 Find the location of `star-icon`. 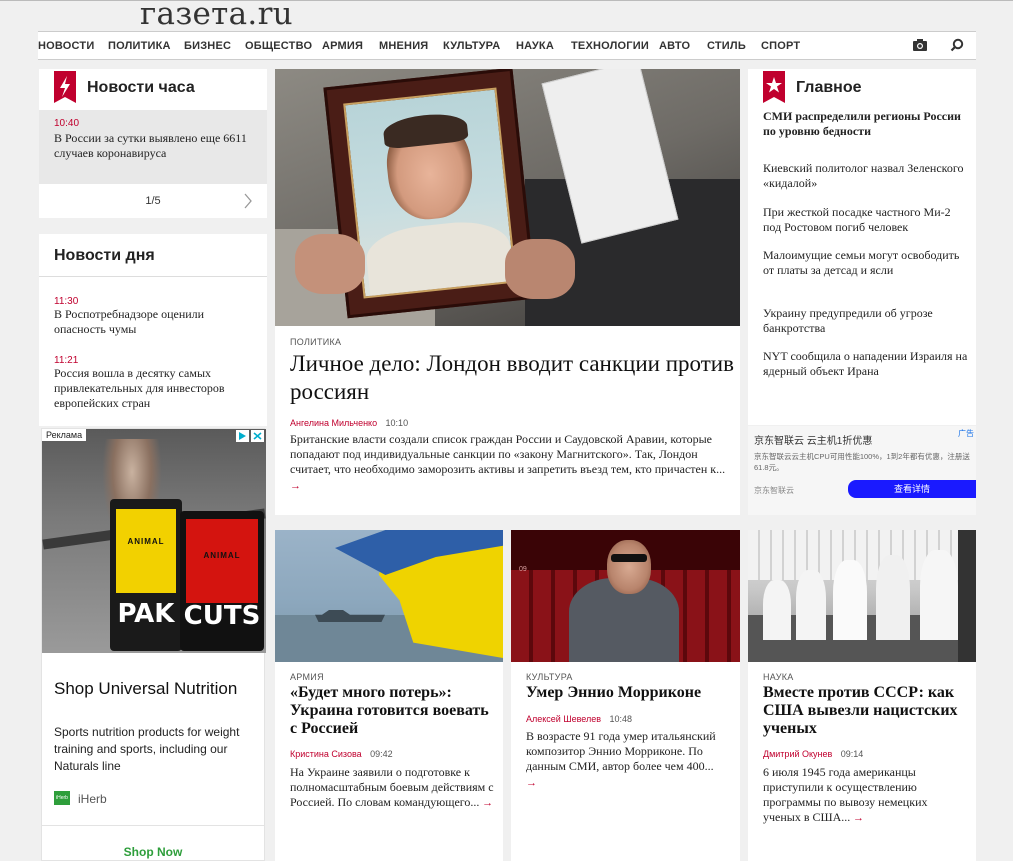

star-icon is located at coordinates (774, 87).